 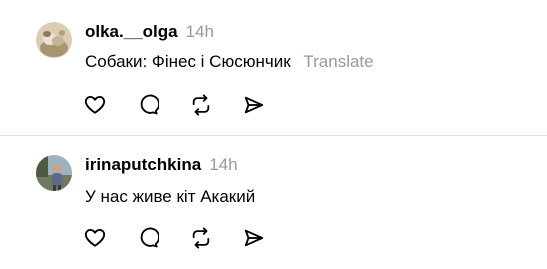 I want to click on post-divider, so click(x=273, y=135).